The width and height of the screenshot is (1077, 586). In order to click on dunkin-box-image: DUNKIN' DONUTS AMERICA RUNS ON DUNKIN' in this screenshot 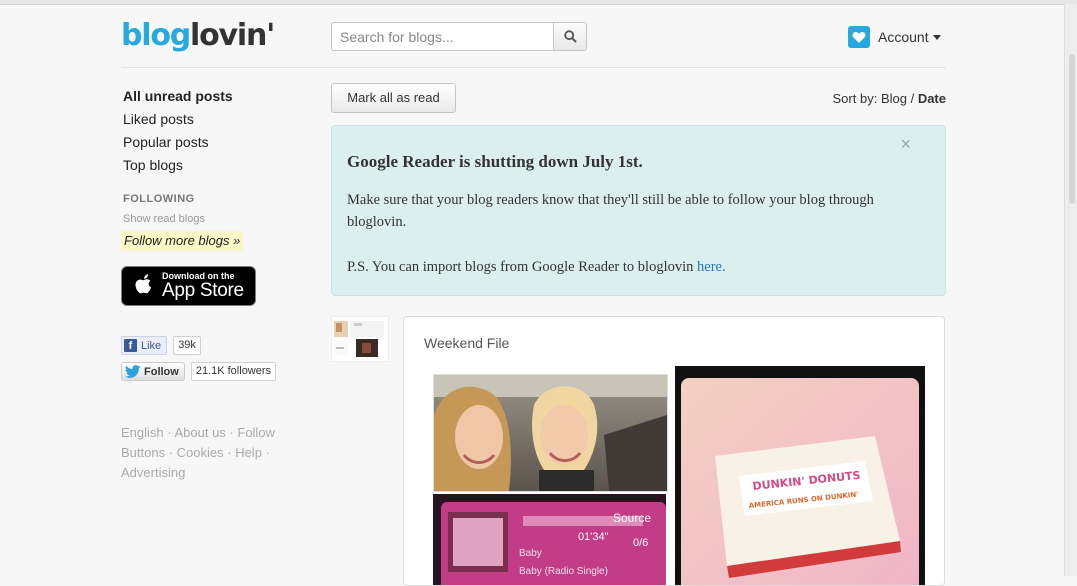, I will do `click(800, 475)`.